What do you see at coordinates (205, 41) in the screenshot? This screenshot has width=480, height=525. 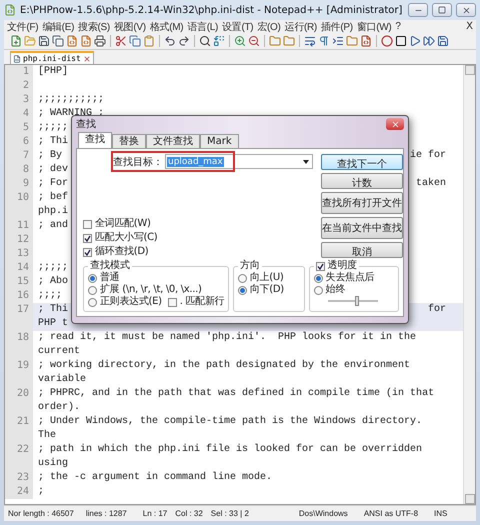 I see `search-icon` at bounding box center [205, 41].